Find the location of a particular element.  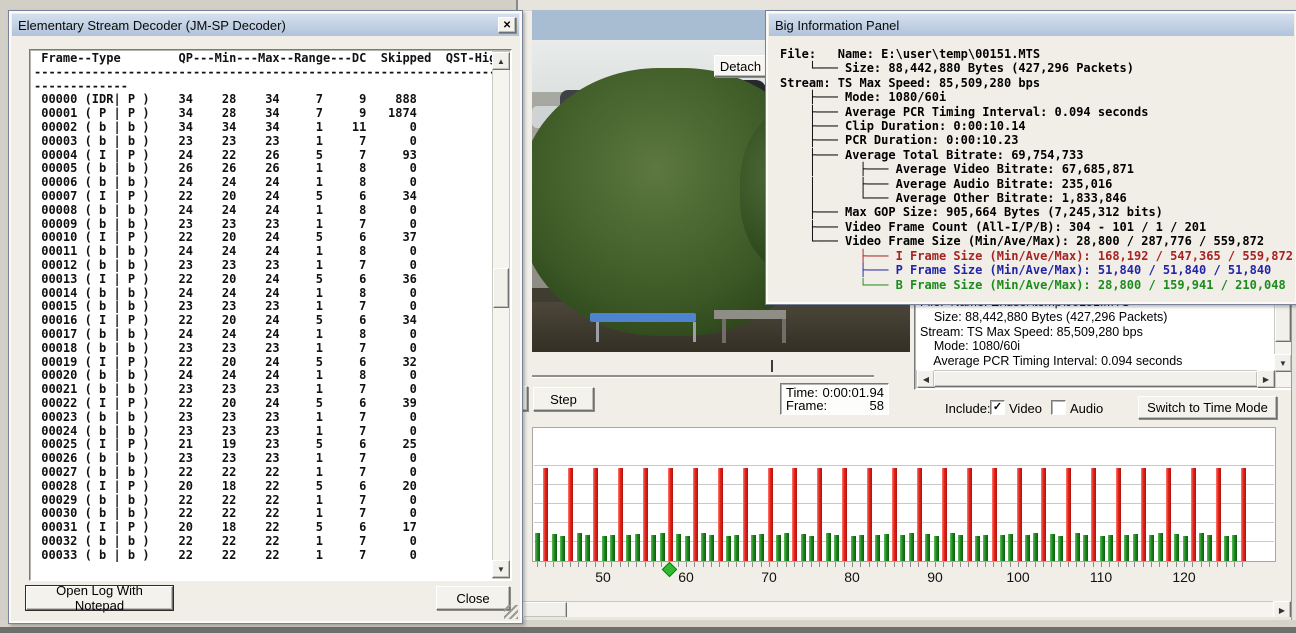

open-log-button: Open Log With Notepad is located at coordinates (99, 598).